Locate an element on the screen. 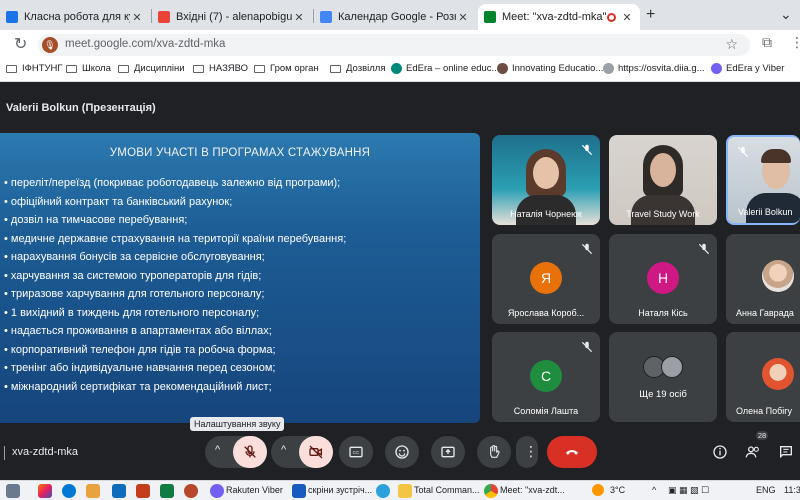  bookmark-folder: Дисципліни is located at coordinates (151, 68).